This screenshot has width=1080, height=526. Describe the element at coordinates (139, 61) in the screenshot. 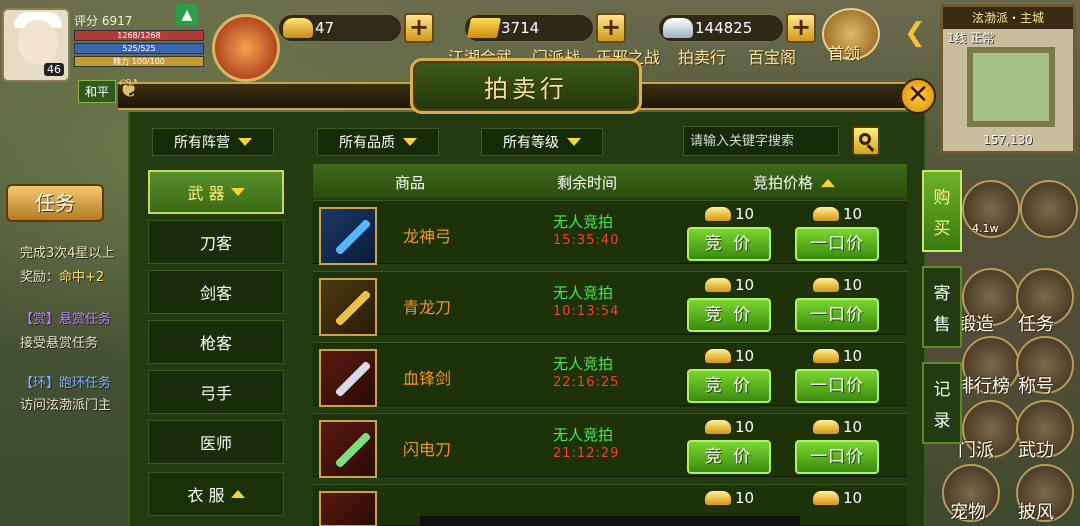

I see `stamina-bar: 精力 100/100` at that location.